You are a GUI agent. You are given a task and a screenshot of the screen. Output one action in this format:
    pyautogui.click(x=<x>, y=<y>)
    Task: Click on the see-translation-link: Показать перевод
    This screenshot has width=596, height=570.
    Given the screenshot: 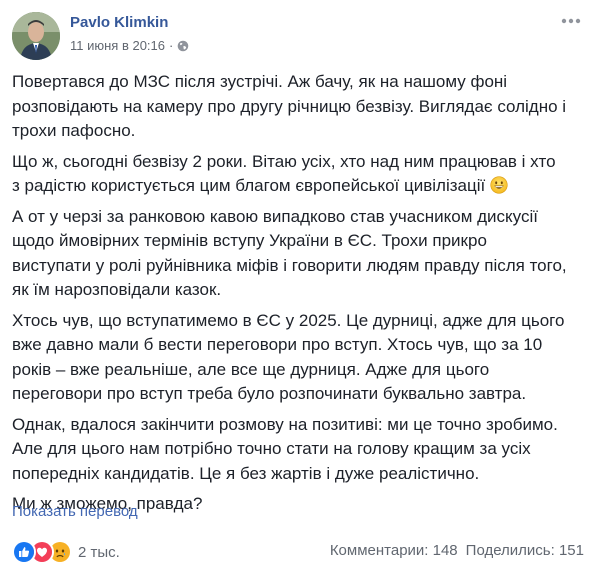 What is the action you would take?
    pyautogui.click(x=75, y=511)
    